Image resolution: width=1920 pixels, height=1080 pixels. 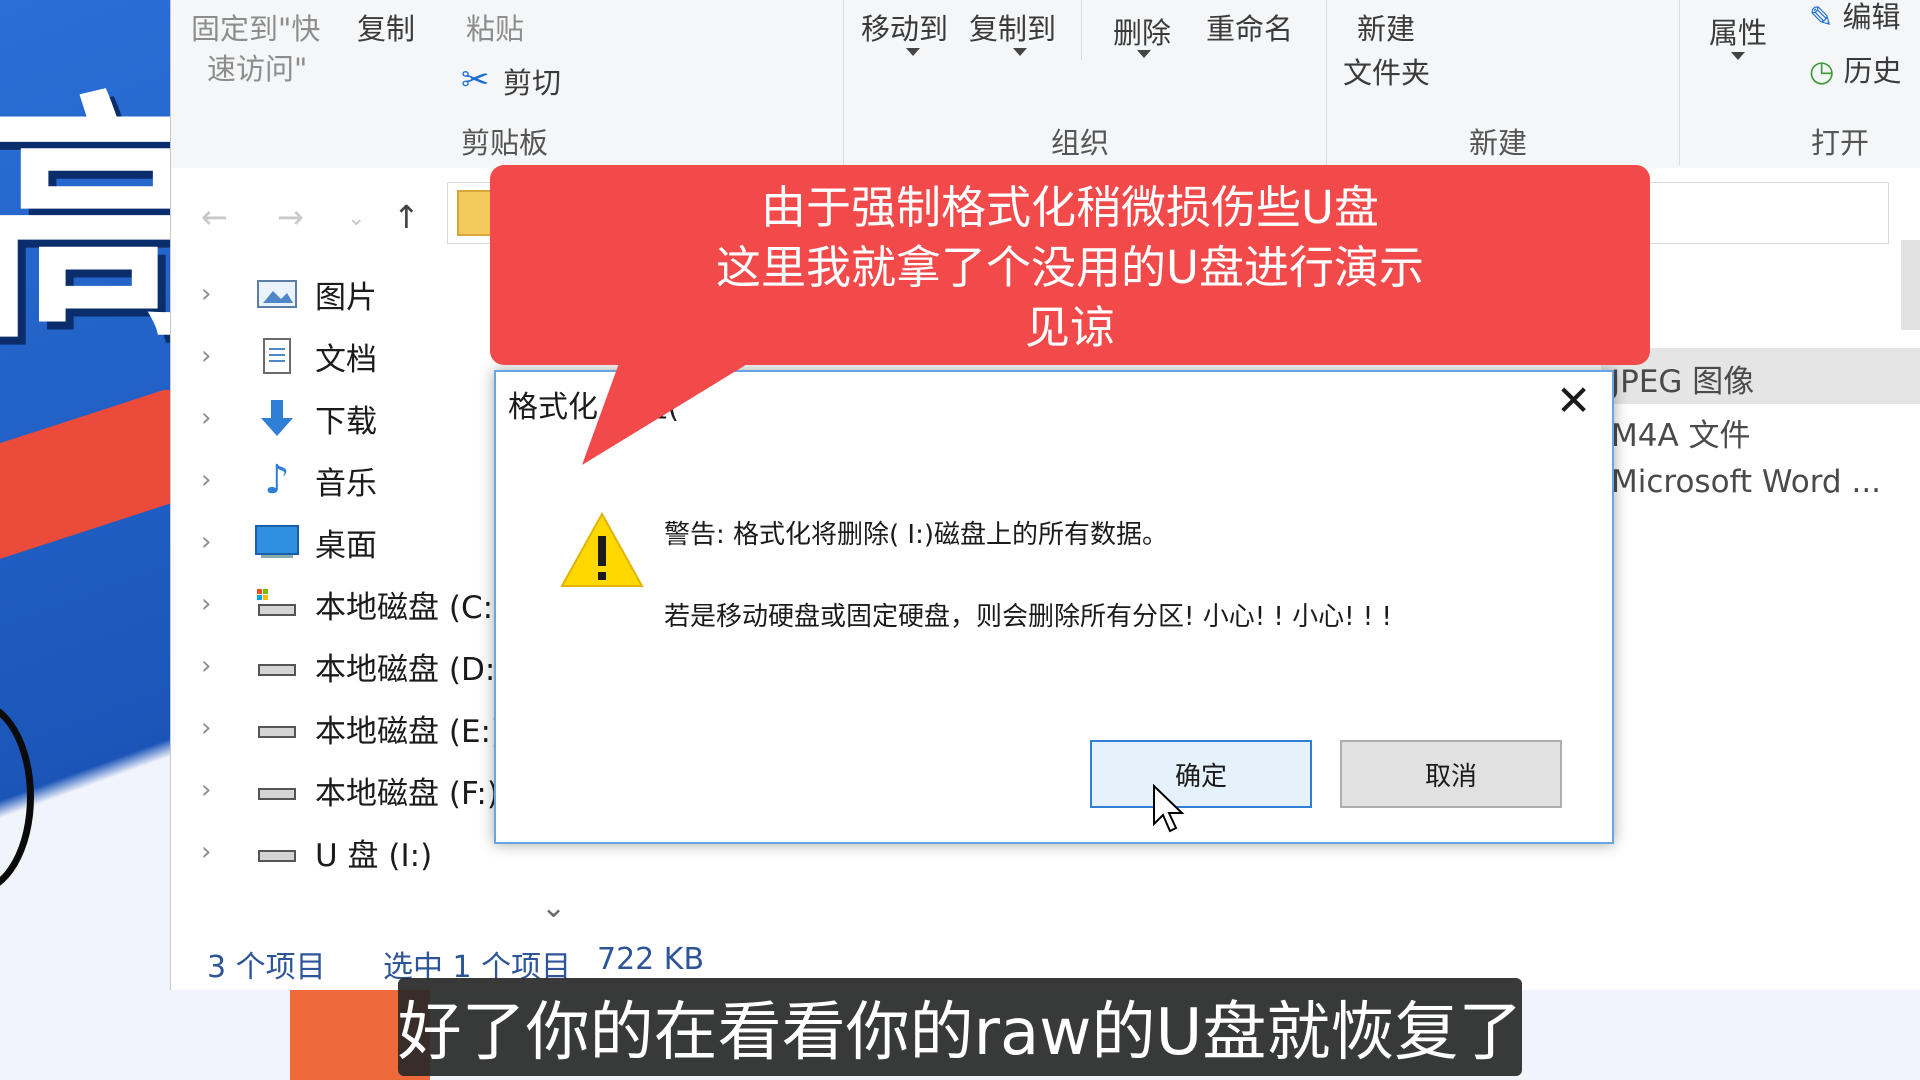 I want to click on nav-item-label: 桌面, so click(x=346, y=545).